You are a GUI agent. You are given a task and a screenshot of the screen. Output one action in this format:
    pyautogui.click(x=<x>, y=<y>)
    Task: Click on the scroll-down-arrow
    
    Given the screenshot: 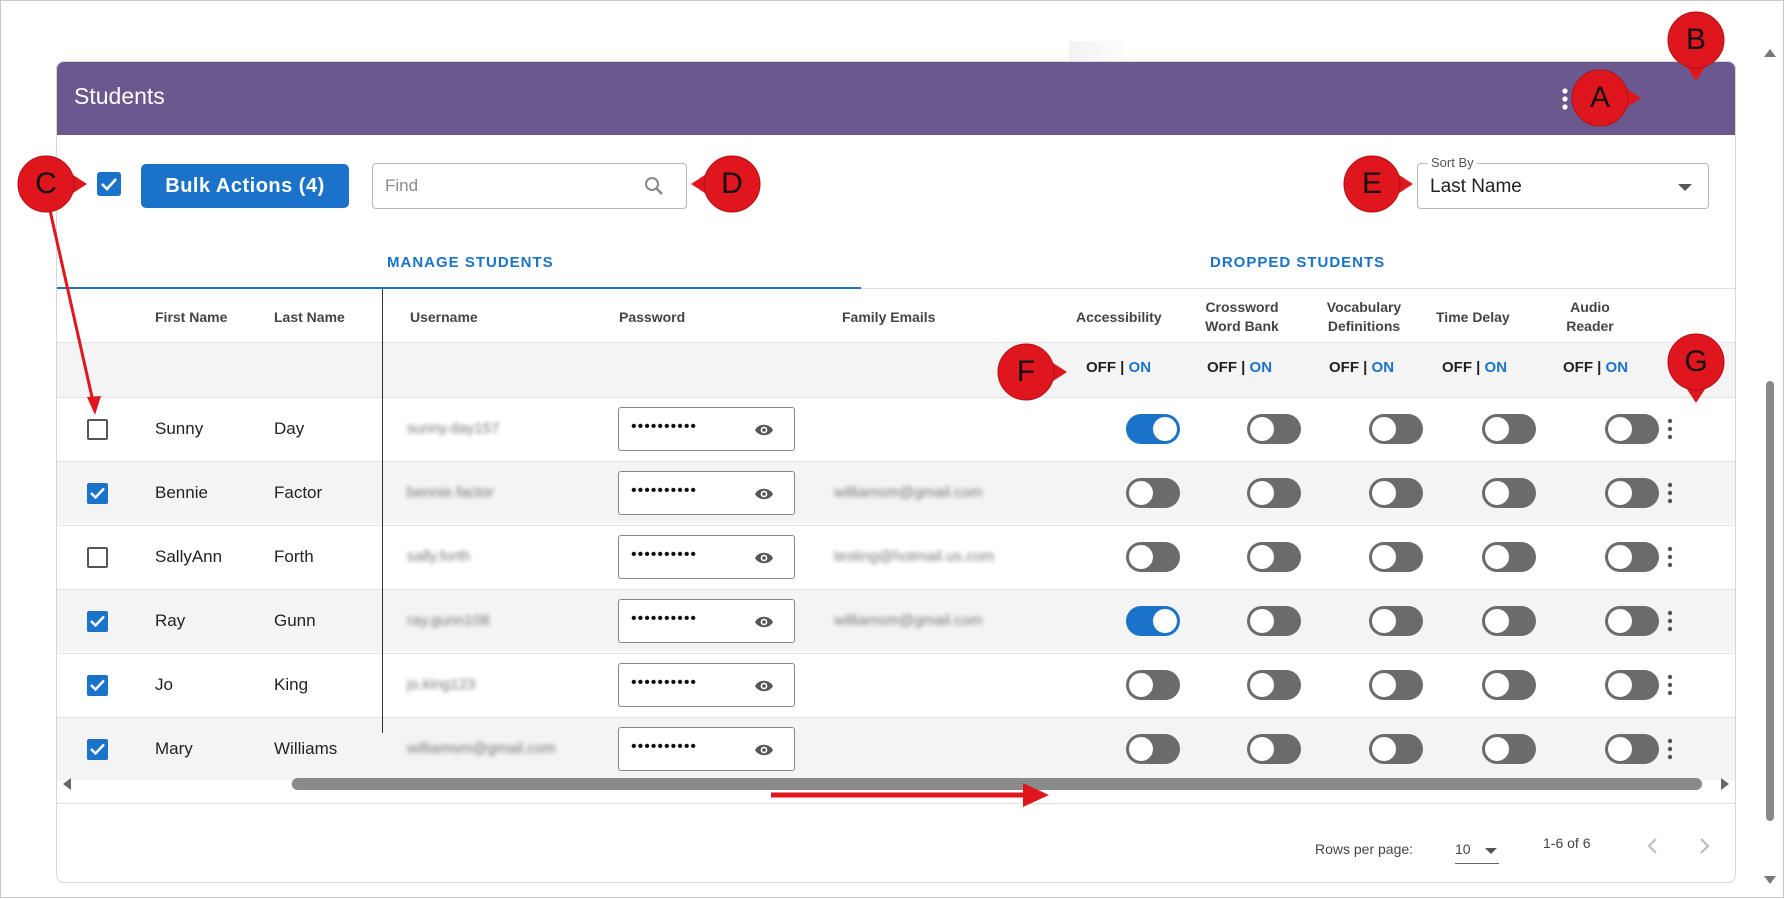 What is the action you would take?
    pyautogui.click(x=1770, y=880)
    